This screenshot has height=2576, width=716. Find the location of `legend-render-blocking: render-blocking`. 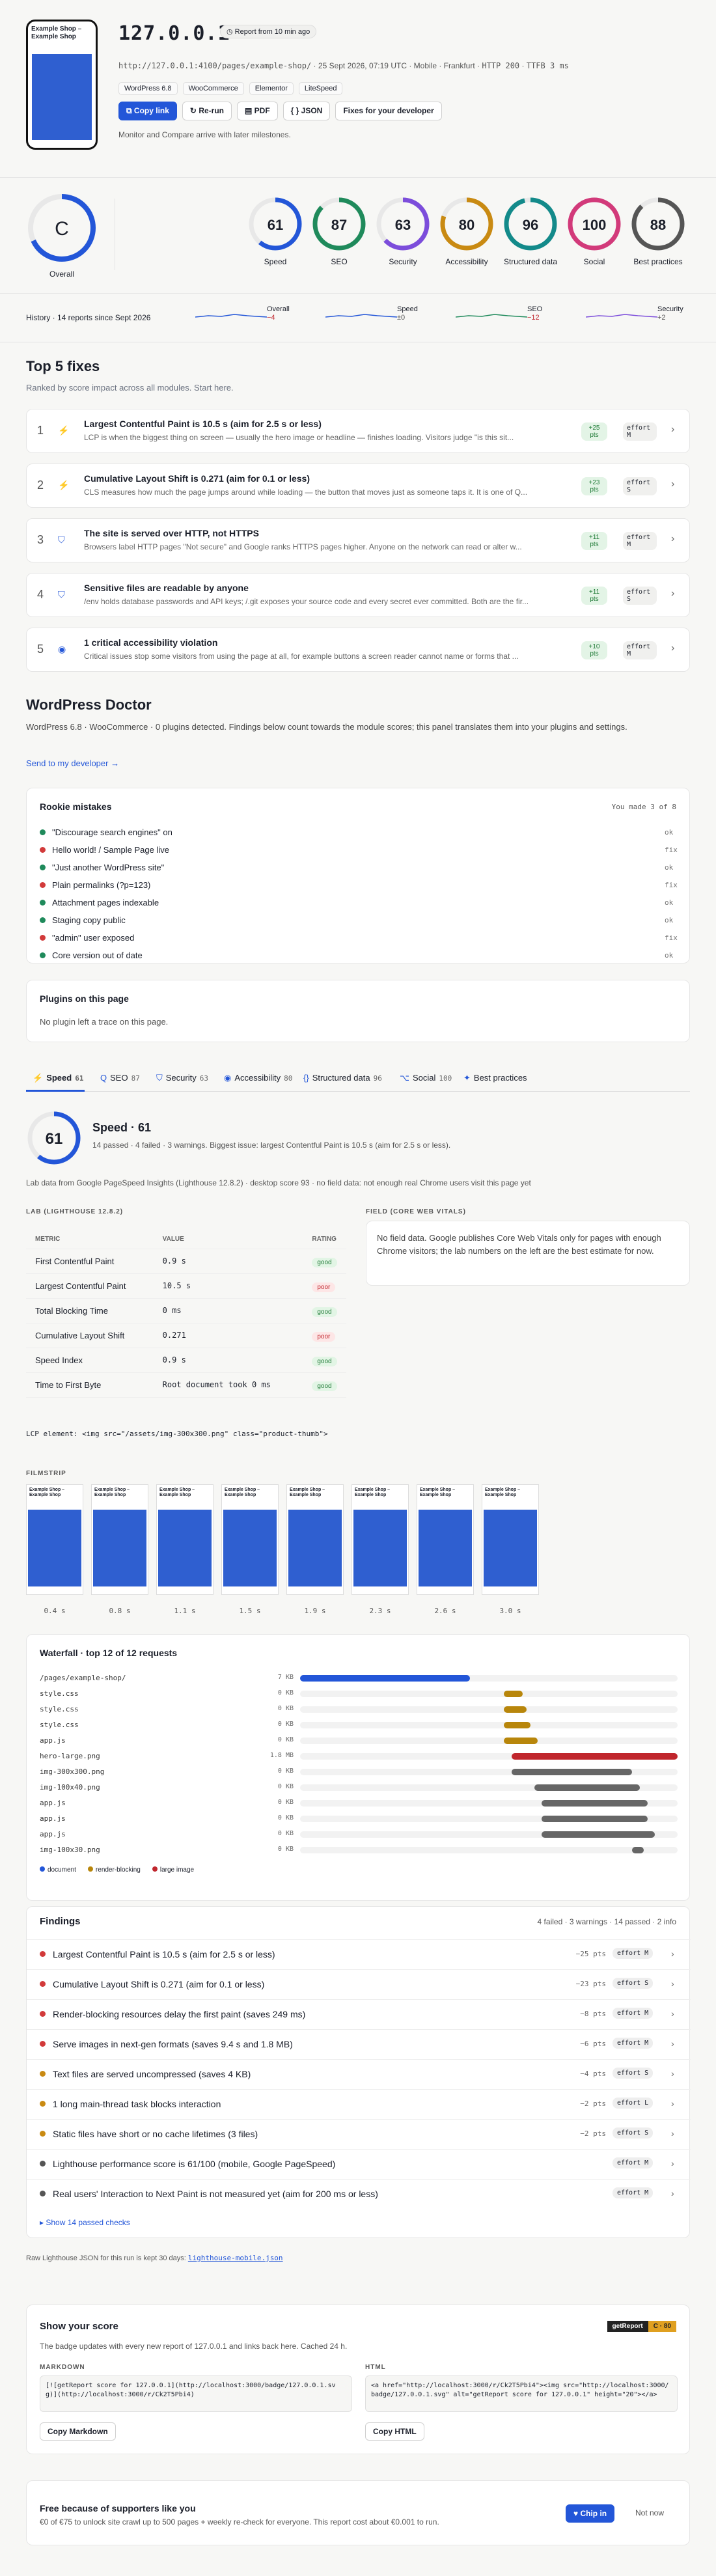

legend-render-blocking: render-blocking is located at coordinates (118, 1870).